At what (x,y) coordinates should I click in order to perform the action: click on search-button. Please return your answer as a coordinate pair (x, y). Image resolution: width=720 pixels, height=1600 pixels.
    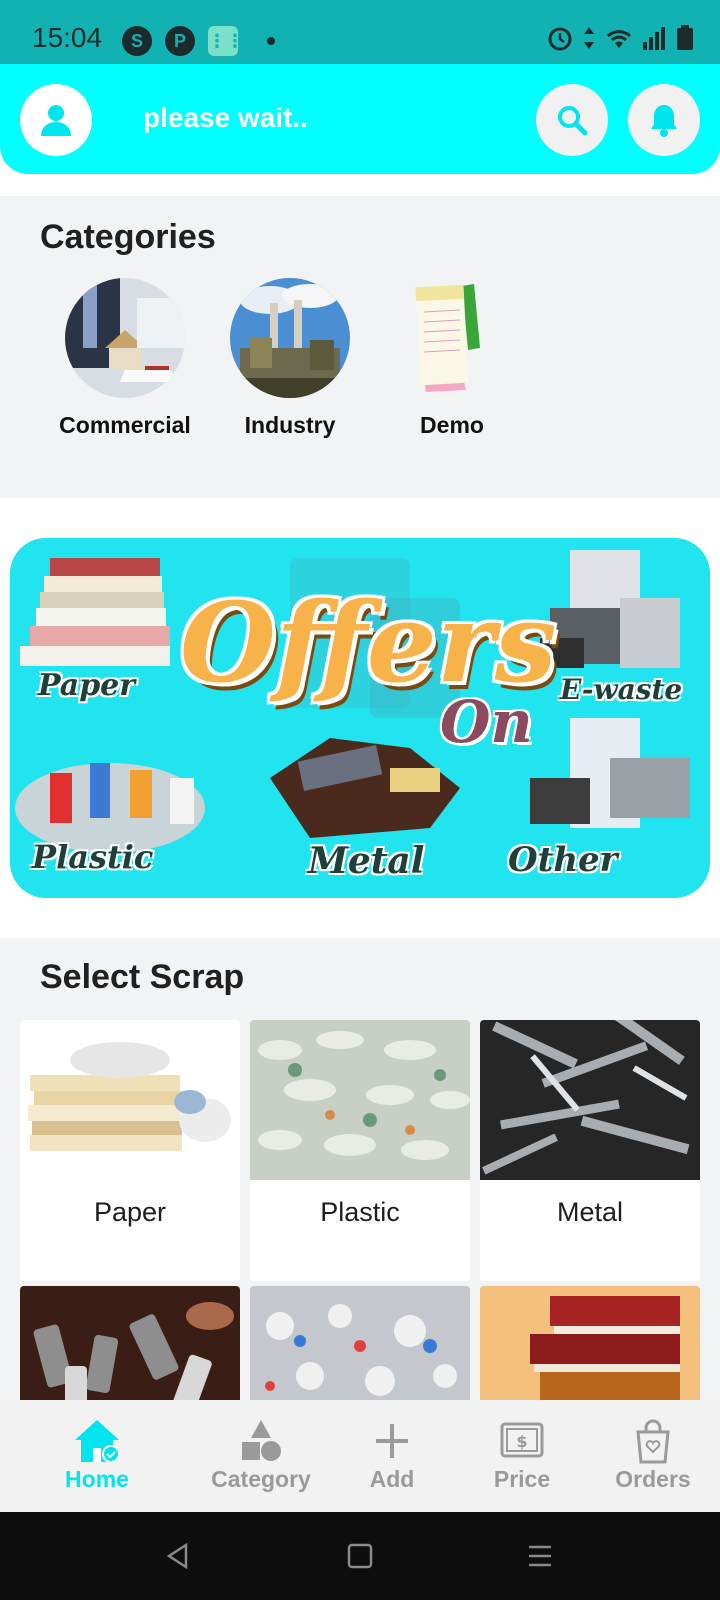
    Looking at the image, I should click on (572, 120).